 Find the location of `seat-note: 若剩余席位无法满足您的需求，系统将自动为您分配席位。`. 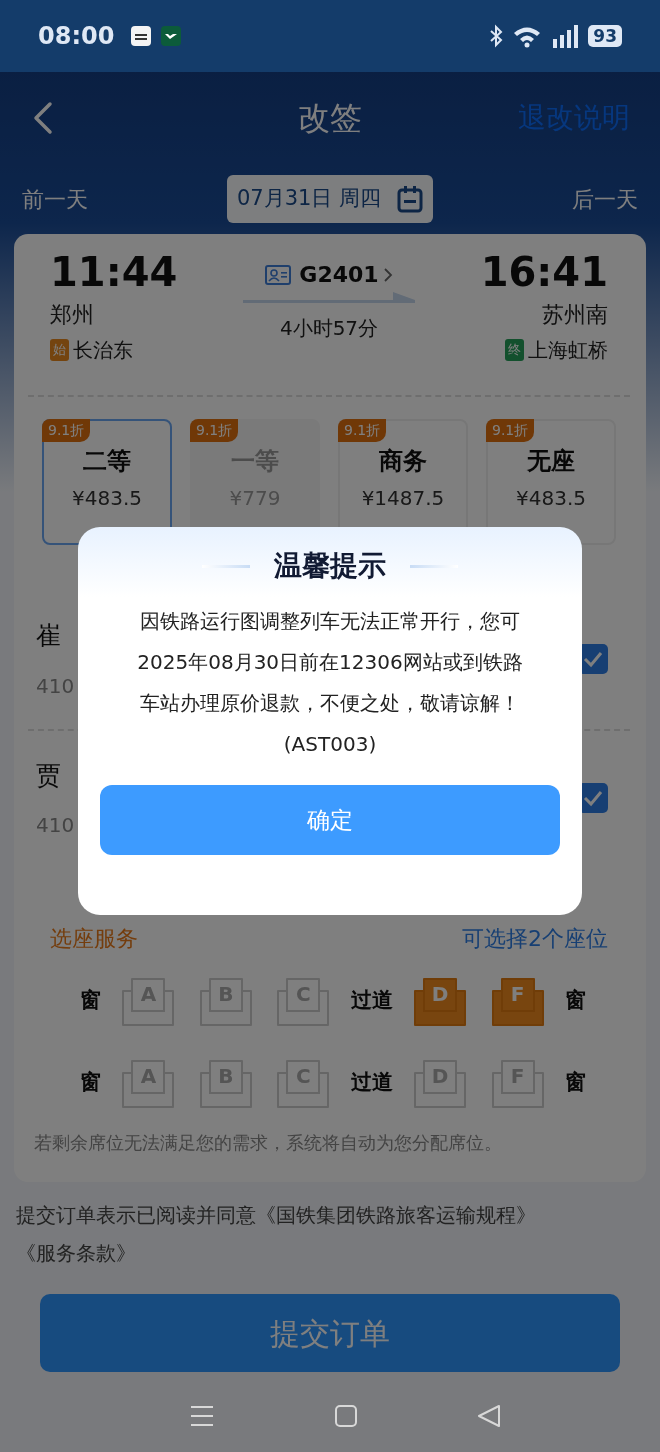

seat-note: 若剩余席位无法满足您的需求，系统将自动为您分配席位。 is located at coordinates (268, 1143).